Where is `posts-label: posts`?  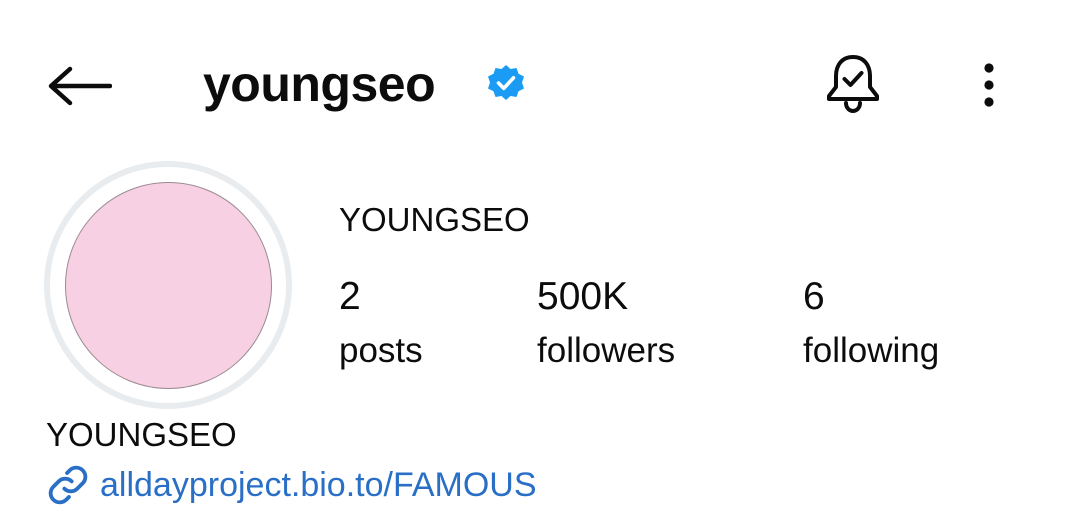
posts-label: posts is located at coordinates (381, 350).